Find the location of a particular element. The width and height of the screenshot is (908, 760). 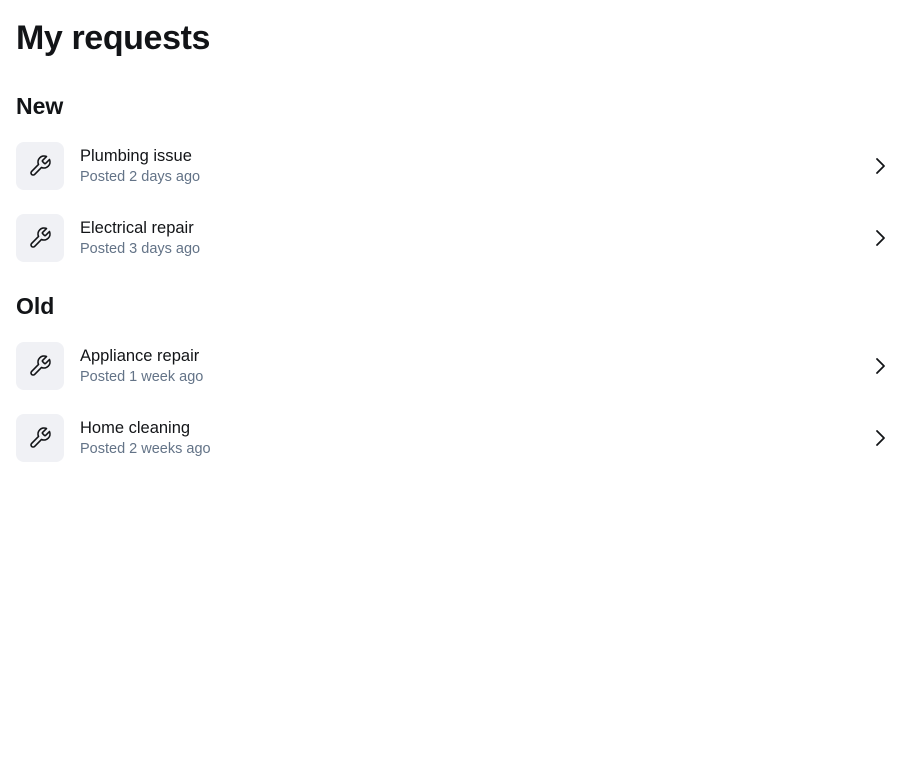

request-item-text: Electrical repair Posted 3 days ago is located at coordinates (474, 238).